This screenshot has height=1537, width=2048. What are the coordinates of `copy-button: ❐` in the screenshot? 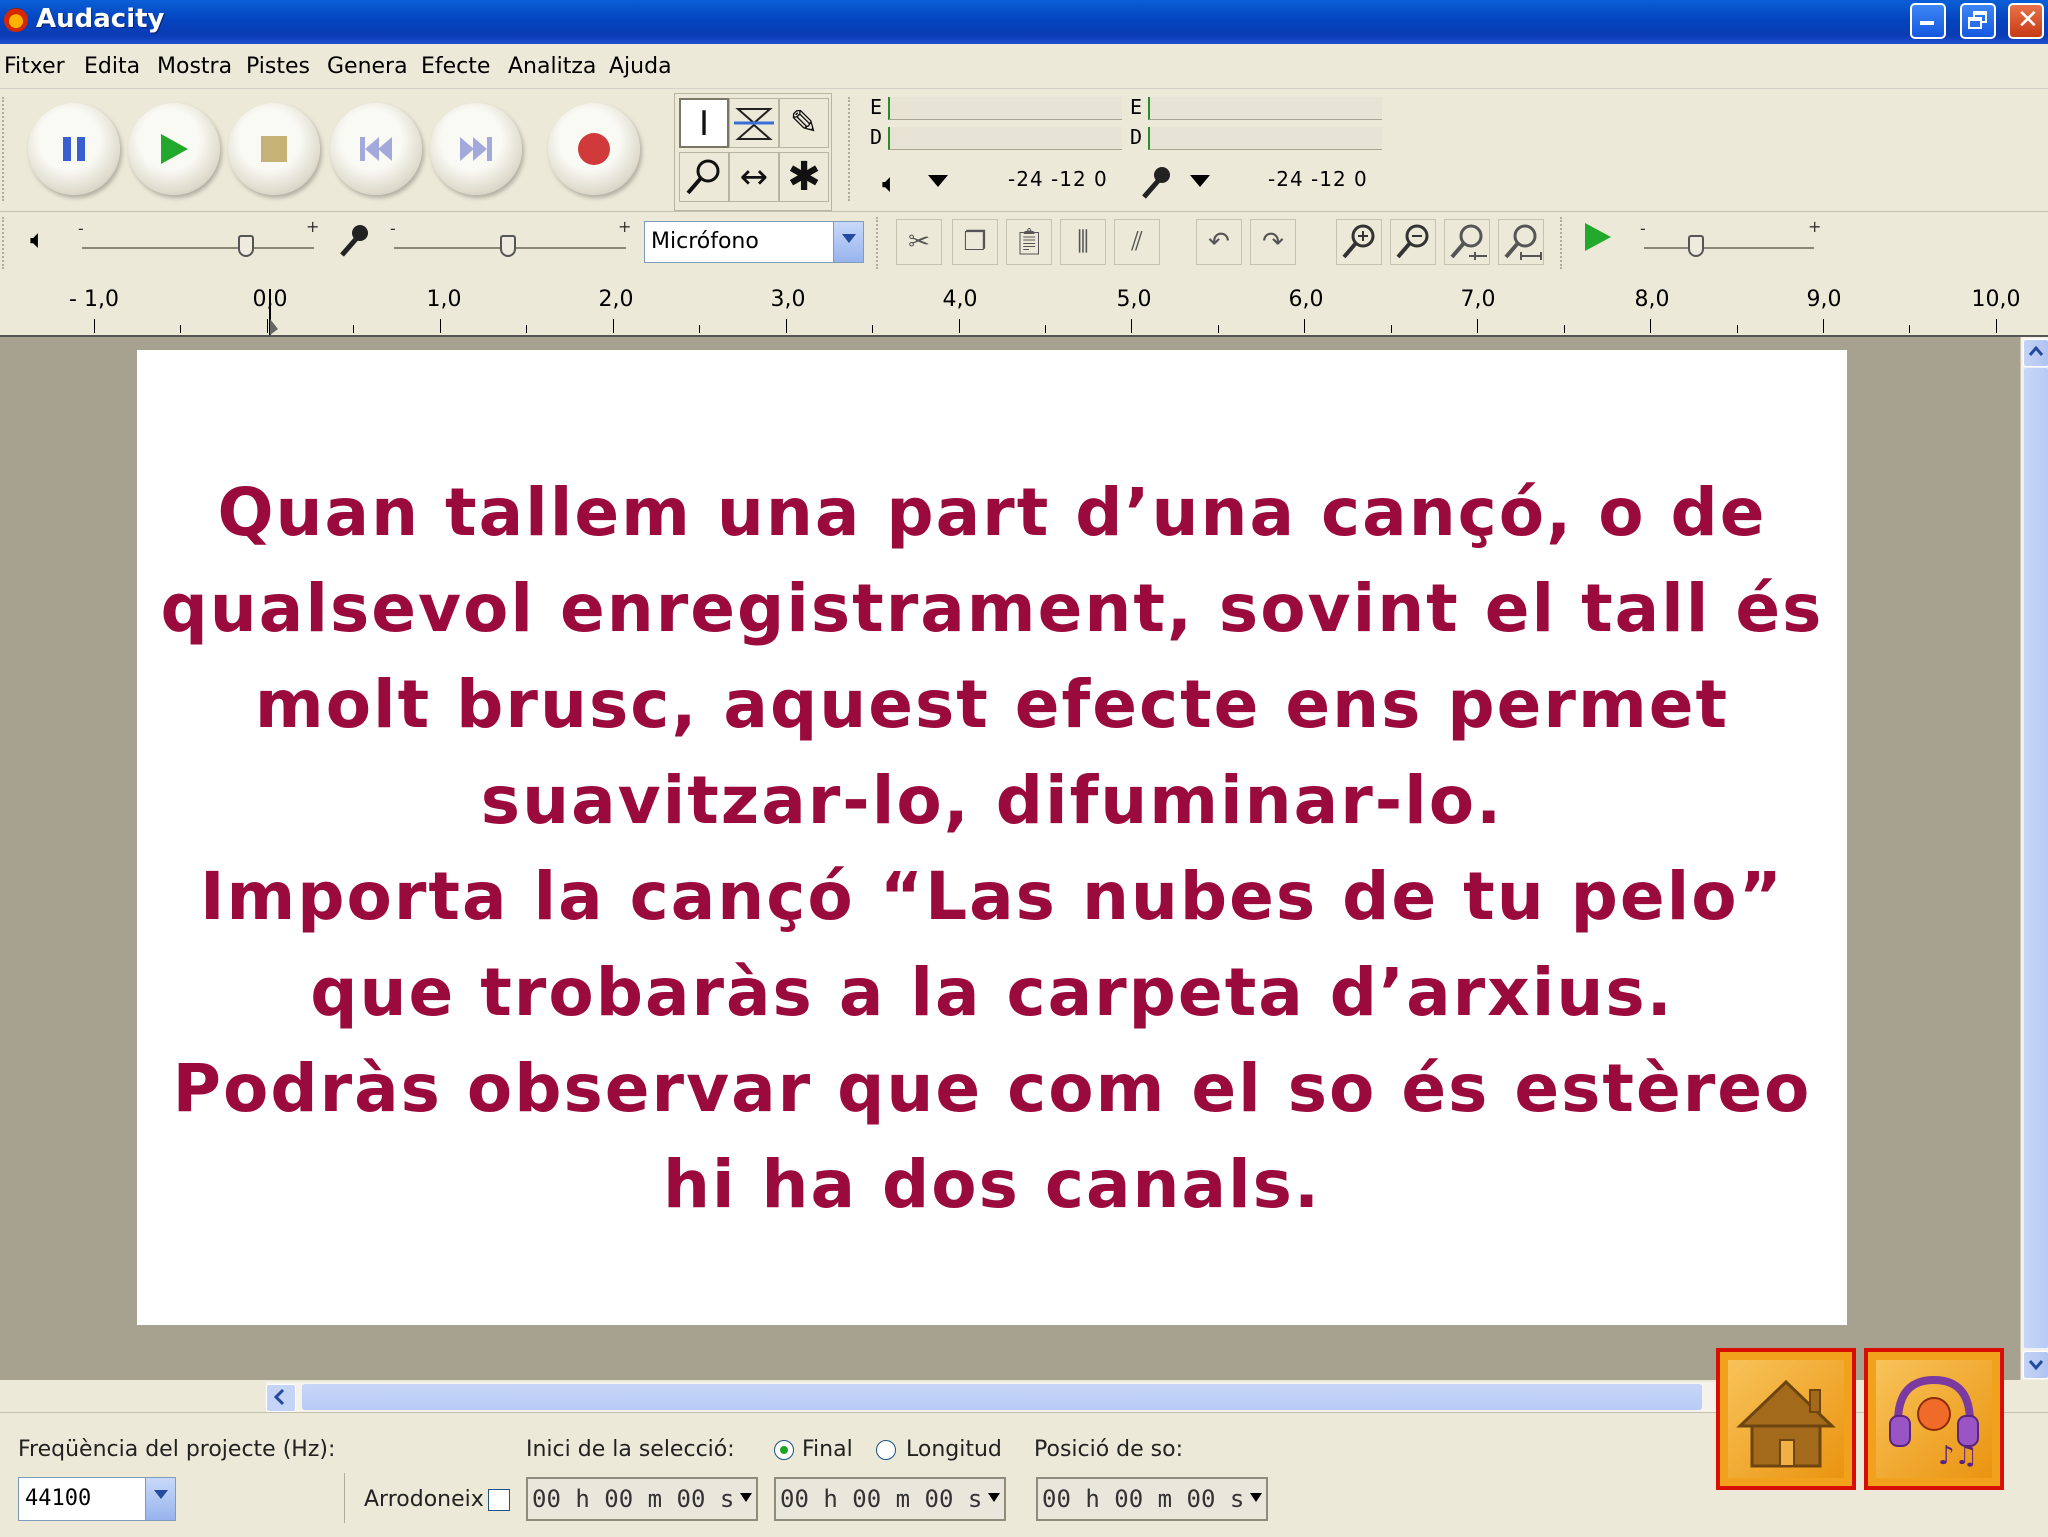 It's located at (975, 242).